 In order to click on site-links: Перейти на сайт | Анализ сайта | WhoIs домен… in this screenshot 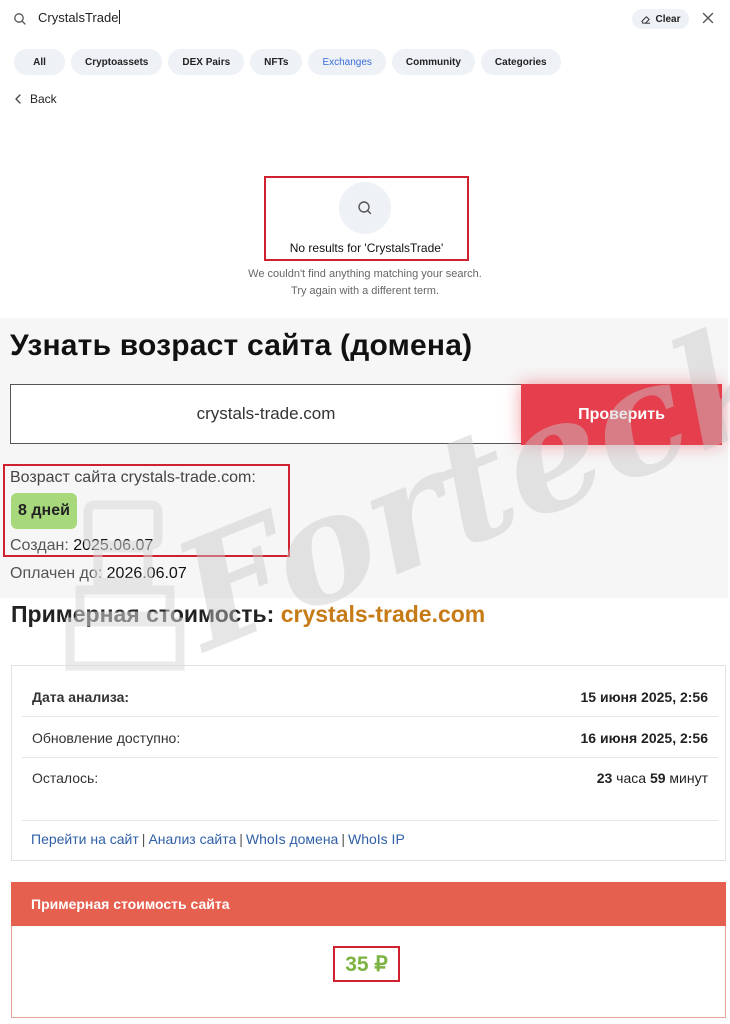, I will do `click(218, 839)`.